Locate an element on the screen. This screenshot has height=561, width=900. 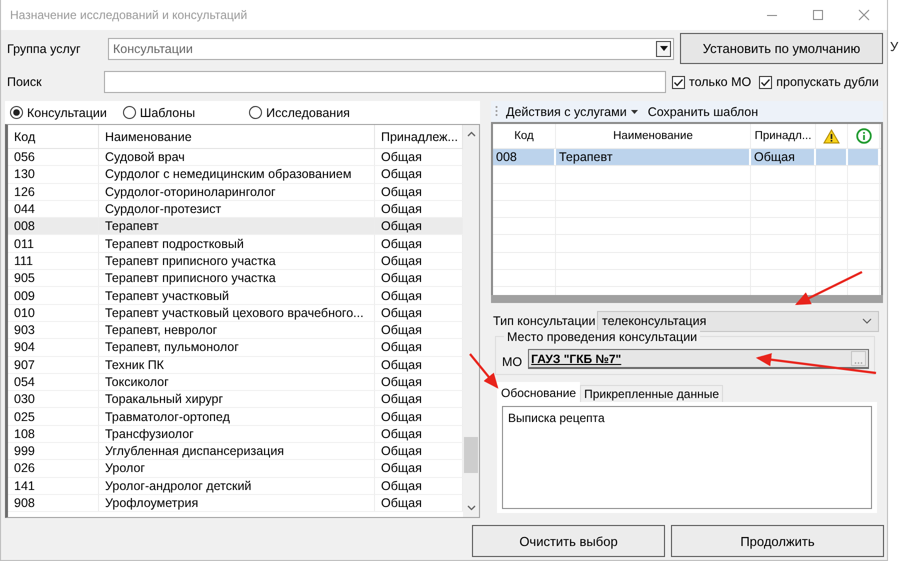
table-cell-text: Трансфузиолог is located at coordinates (149, 433).